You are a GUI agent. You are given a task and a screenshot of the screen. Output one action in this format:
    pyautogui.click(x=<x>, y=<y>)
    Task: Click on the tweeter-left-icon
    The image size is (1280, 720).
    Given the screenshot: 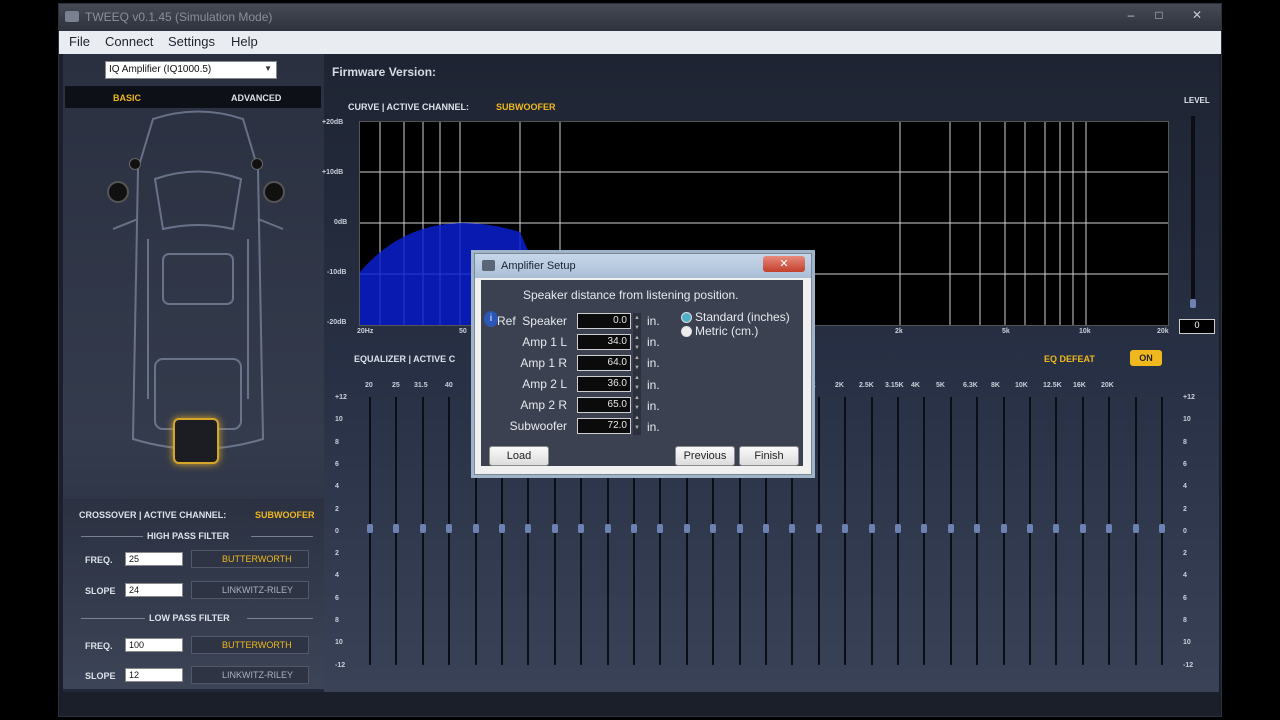 What is the action you would take?
    pyautogui.click(x=135, y=164)
    